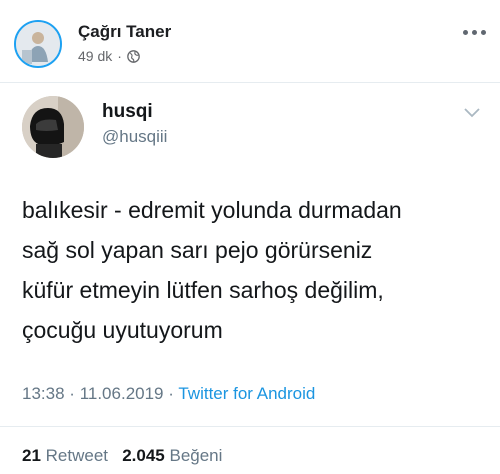  What do you see at coordinates (43, 393) in the screenshot?
I see `tweet-time: 13:38` at bounding box center [43, 393].